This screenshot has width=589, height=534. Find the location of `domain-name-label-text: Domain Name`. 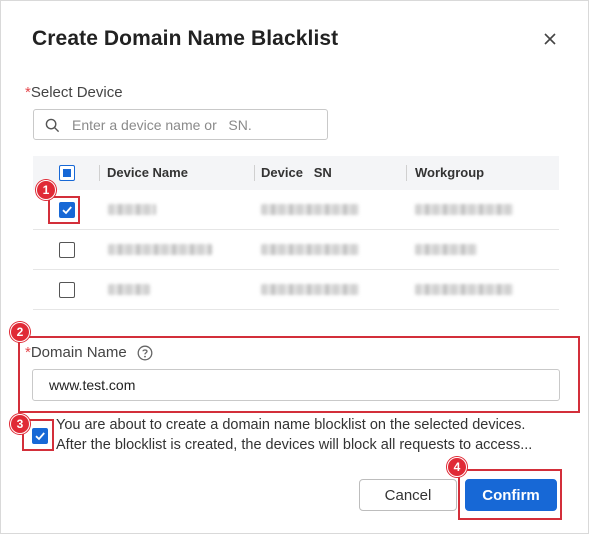

domain-name-label-text: Domain Name is located at coordinates (78, 352).